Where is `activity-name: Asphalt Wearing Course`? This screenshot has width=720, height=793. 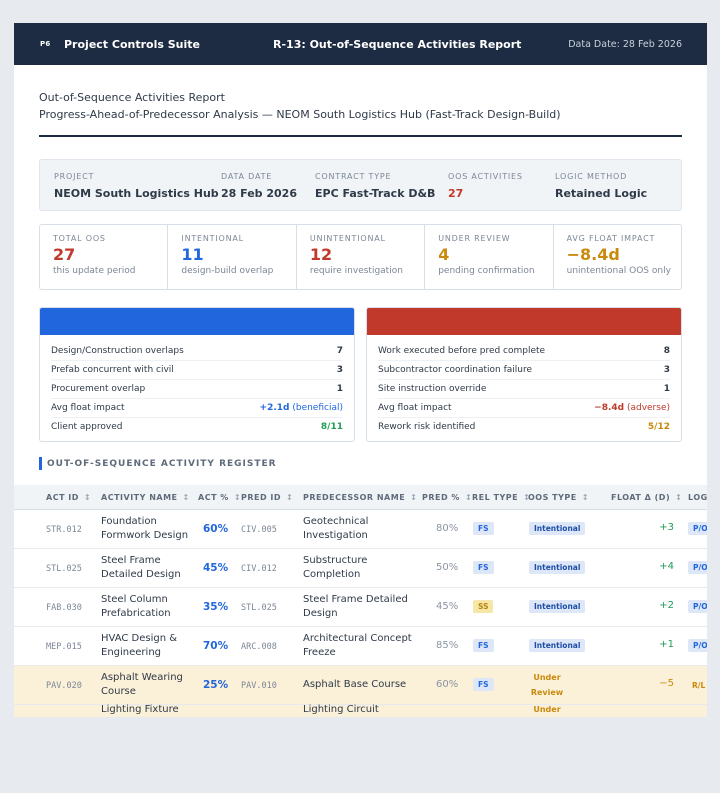
activity-name: Asphalt Wearing Course is located at coordinates (142, 684).